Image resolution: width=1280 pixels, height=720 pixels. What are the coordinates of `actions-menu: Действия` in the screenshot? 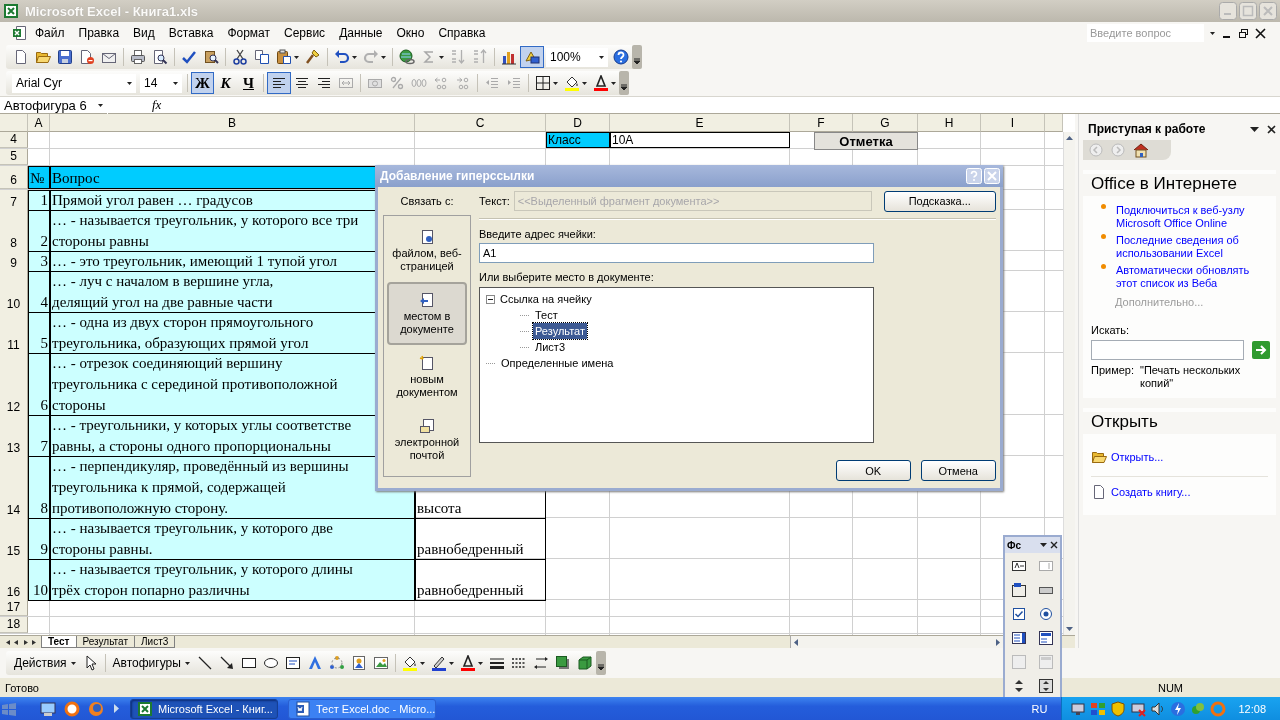 It's located at (45, 663).